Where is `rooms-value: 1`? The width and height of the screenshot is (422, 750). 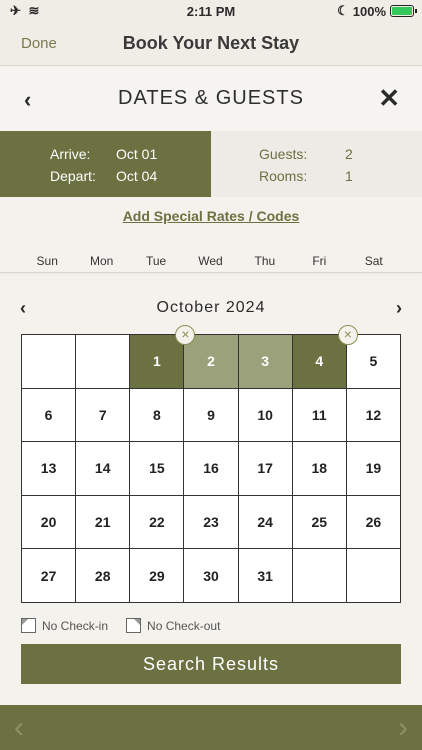 rooms-value: 1 is located at coordinates (349, 176).